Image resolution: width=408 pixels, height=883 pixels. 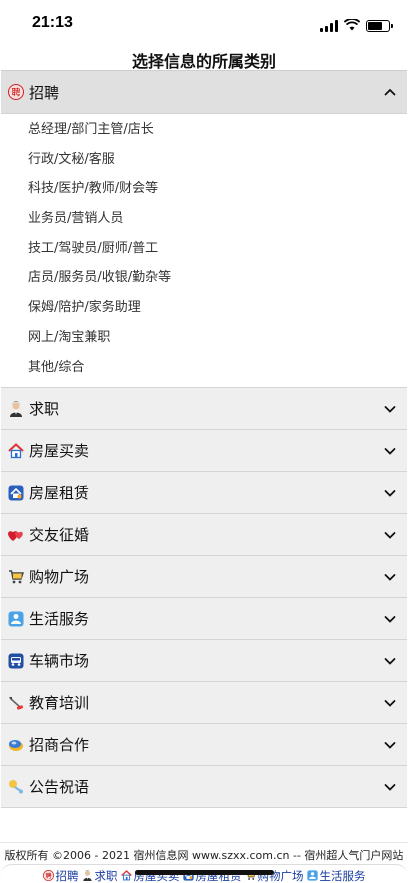 I want to click on page-title: 选择信息的所属类别, so click(x=203, y=61).